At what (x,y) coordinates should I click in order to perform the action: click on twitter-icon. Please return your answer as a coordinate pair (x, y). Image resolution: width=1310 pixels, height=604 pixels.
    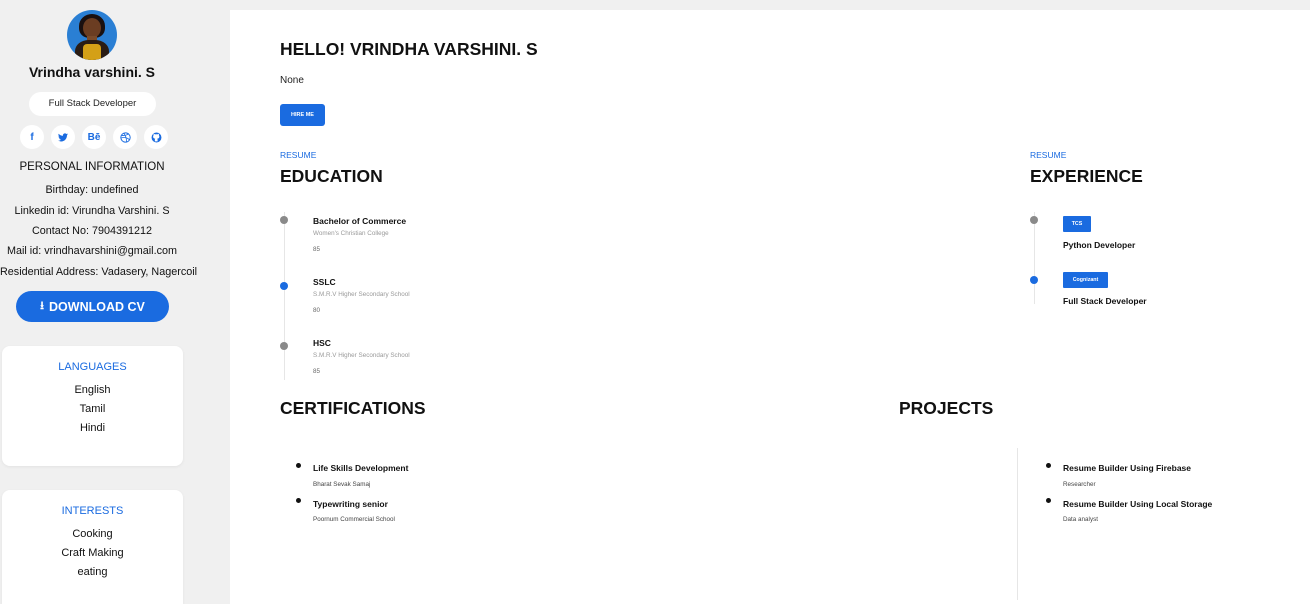
    Looking at the image, I should click on (63, 137).